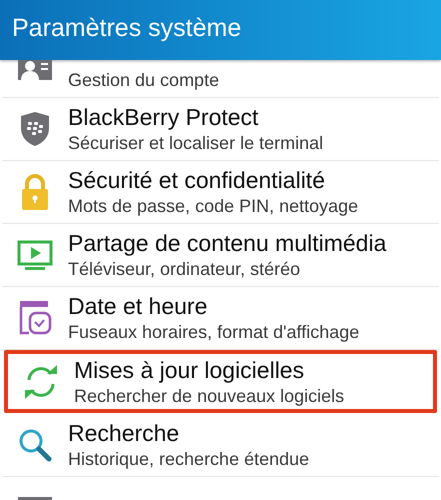 The height and width of the screenshot is (500, 441). Describe the element at coordinates (190, 370) in the screenshot. I see `item-title: Mises à jour logicielles` at that location.